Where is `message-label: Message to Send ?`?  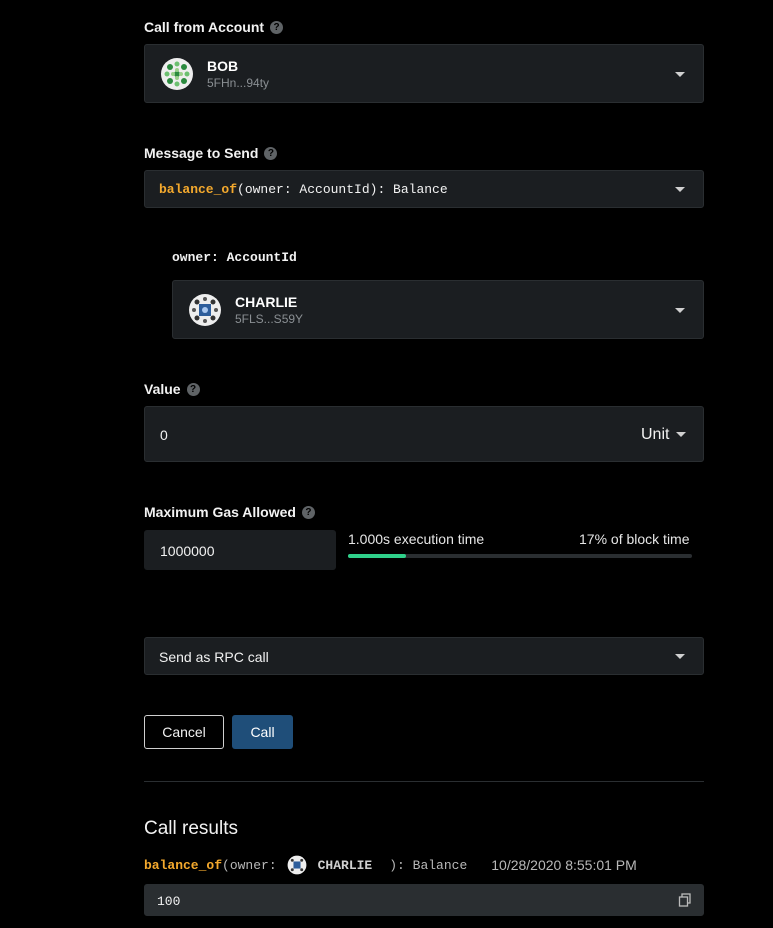 message-label: Message to Send ? is located at coordinates (211, 153).